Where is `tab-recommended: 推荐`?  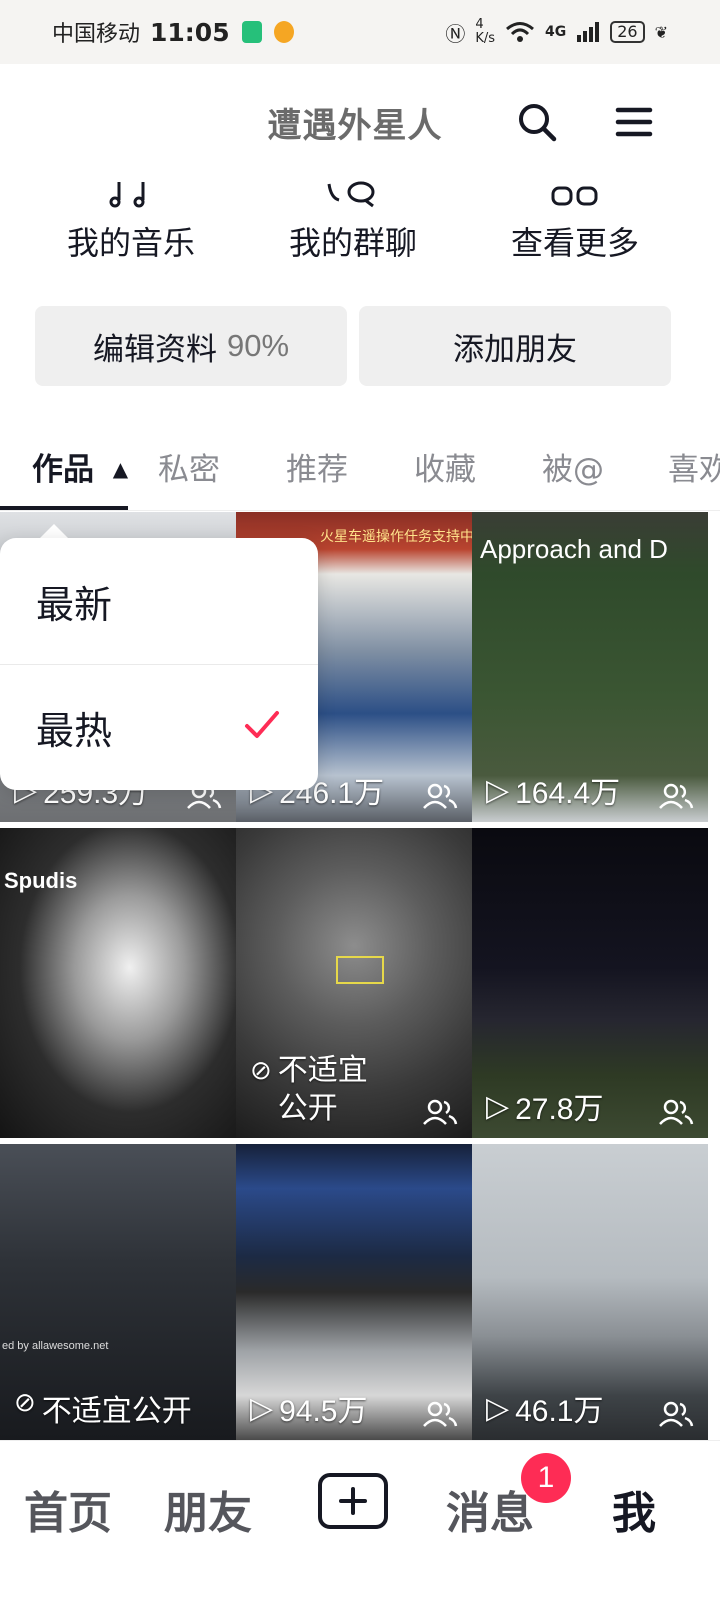 tab-recommended: 推荐 is located at coordinates (317, 466).